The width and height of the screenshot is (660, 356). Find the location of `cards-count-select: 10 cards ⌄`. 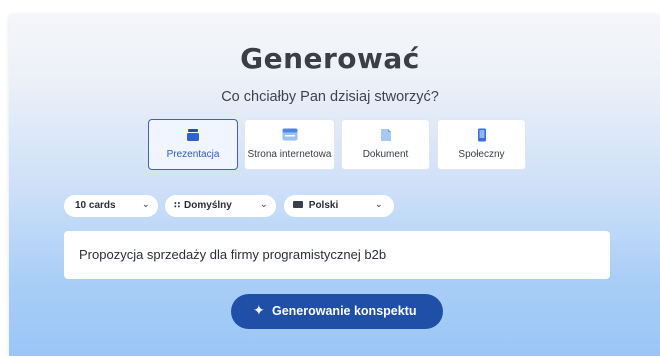

cards-count-select: 10 cards ⌄ is located at coordinates (111, 206).